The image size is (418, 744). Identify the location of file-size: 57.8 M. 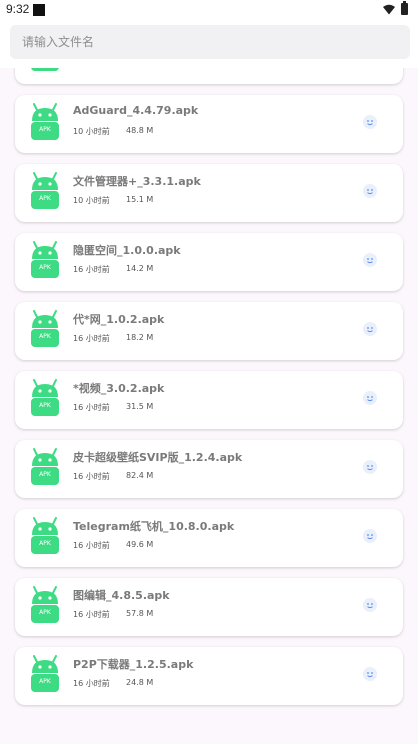
(140, 613).